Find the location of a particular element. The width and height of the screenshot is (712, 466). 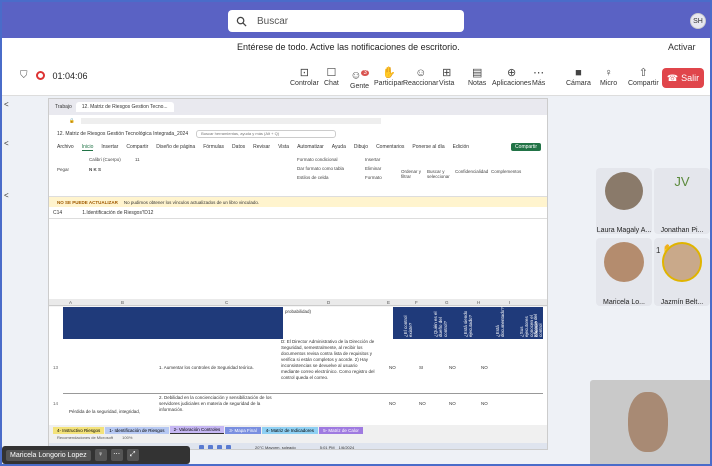

menu-dibujo: Dibujo is located at coordinates (361, 147).